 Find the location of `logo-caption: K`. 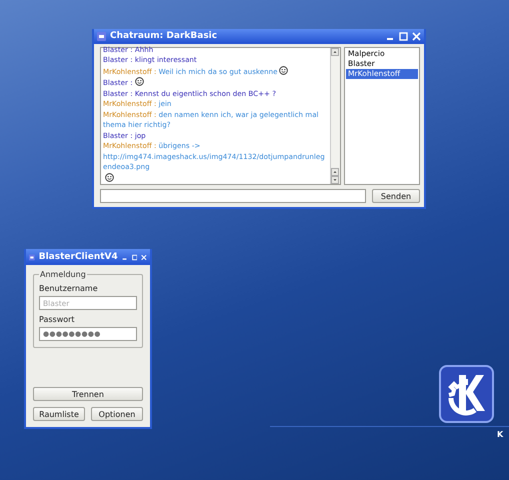

logo-caption: K is located at coordinates (500, 434).